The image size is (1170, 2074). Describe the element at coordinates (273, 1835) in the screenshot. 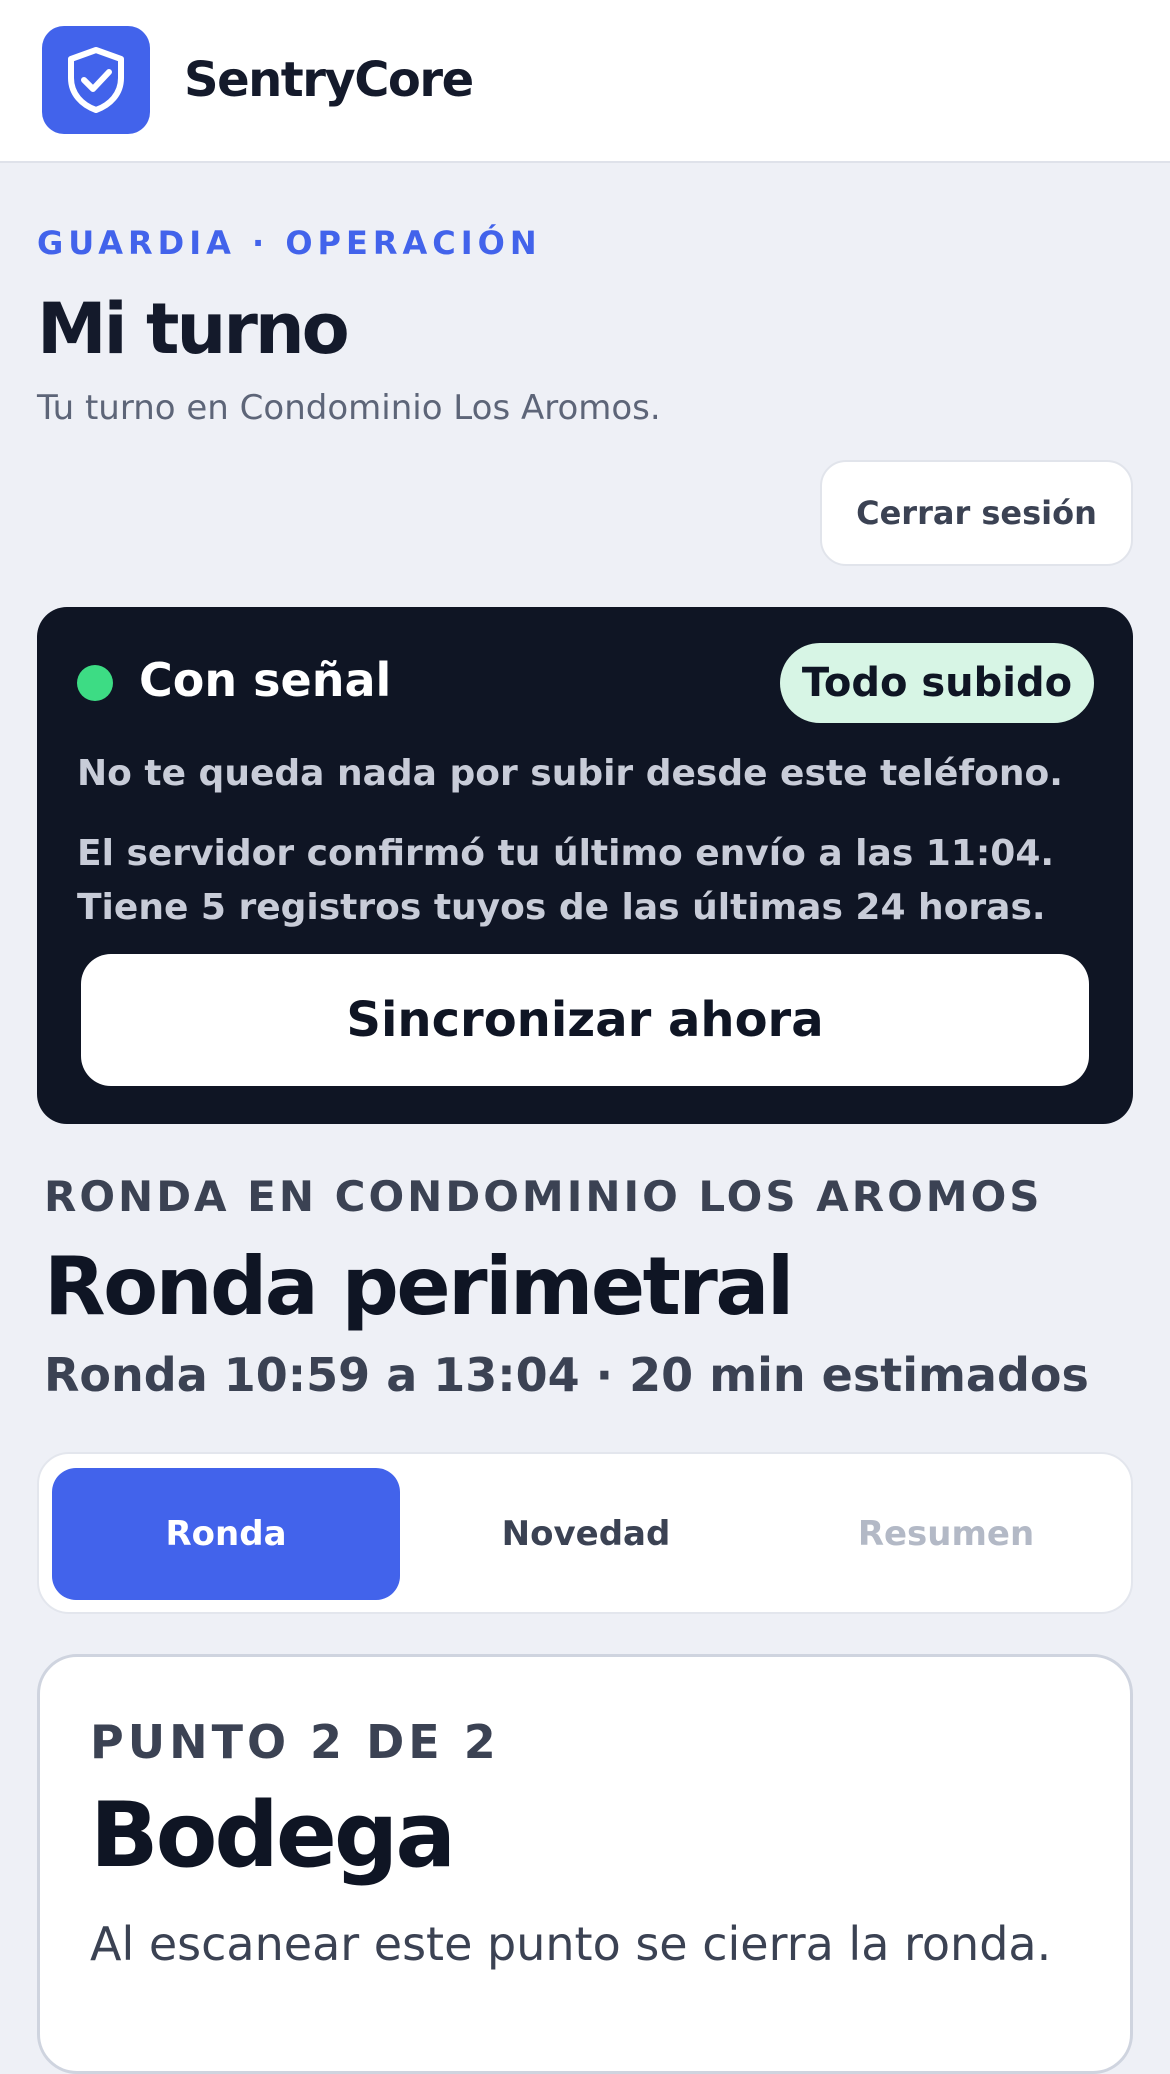

I see `checkpoint-title: Bodega` at that location.